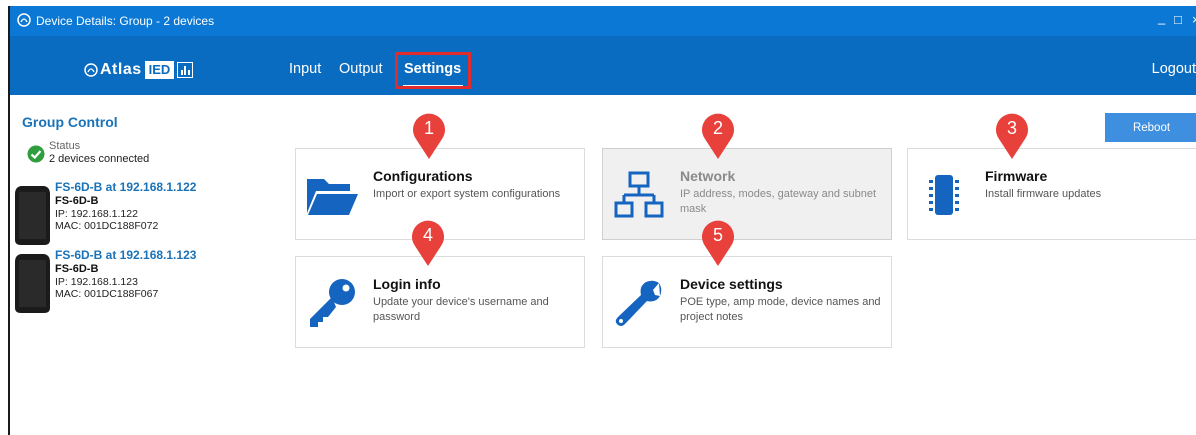  I want to click on marker-number: 4, so click(427, 235).